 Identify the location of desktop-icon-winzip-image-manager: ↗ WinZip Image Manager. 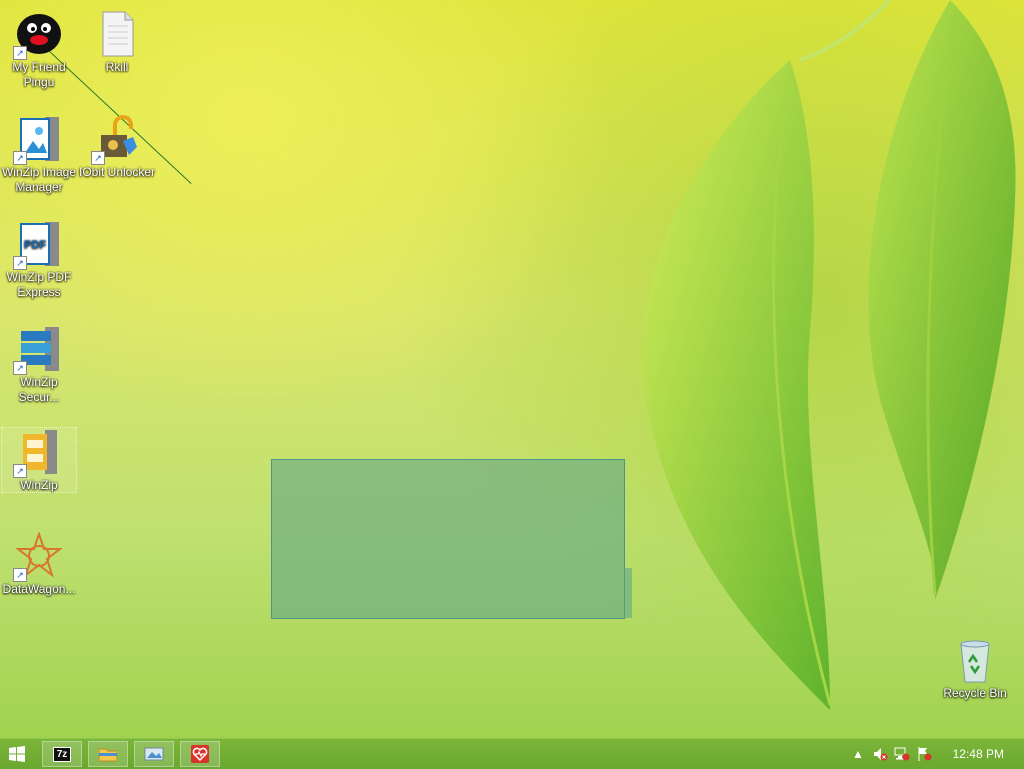
(39, 155).